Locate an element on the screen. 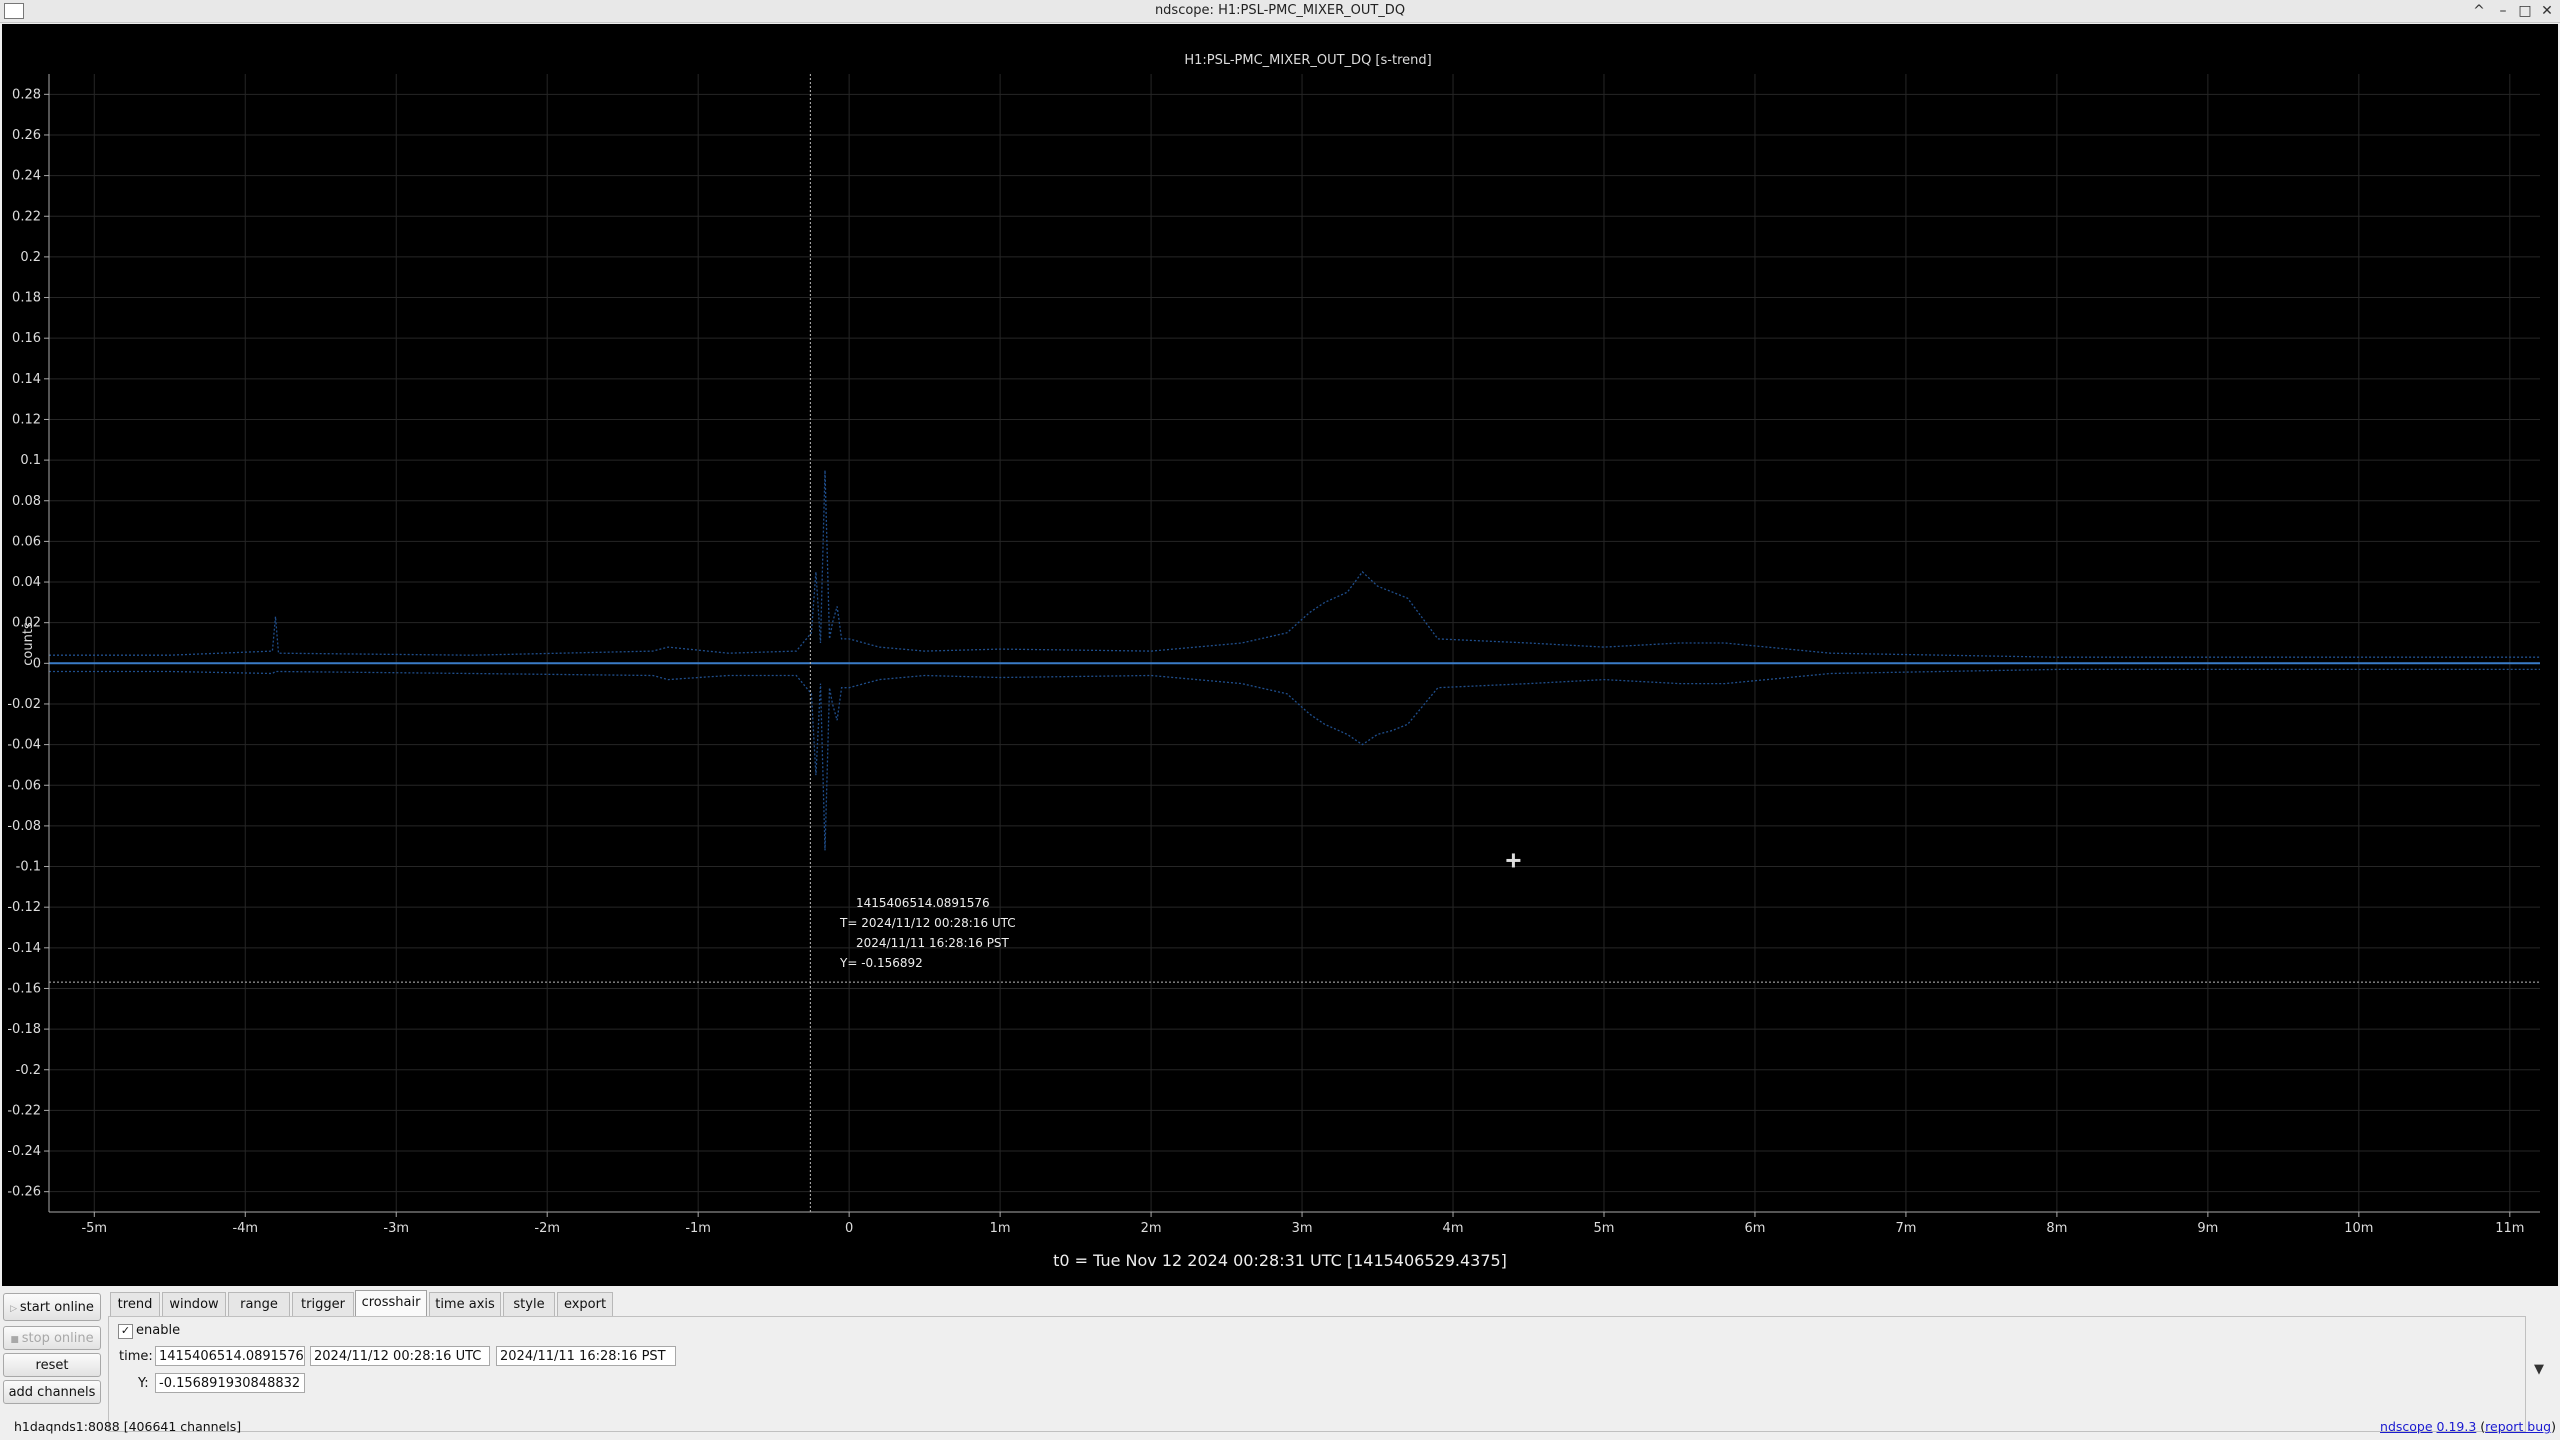 The image size is (2560, 1440). x-tick-label: 5m is located at coordinates (1604, 1228).